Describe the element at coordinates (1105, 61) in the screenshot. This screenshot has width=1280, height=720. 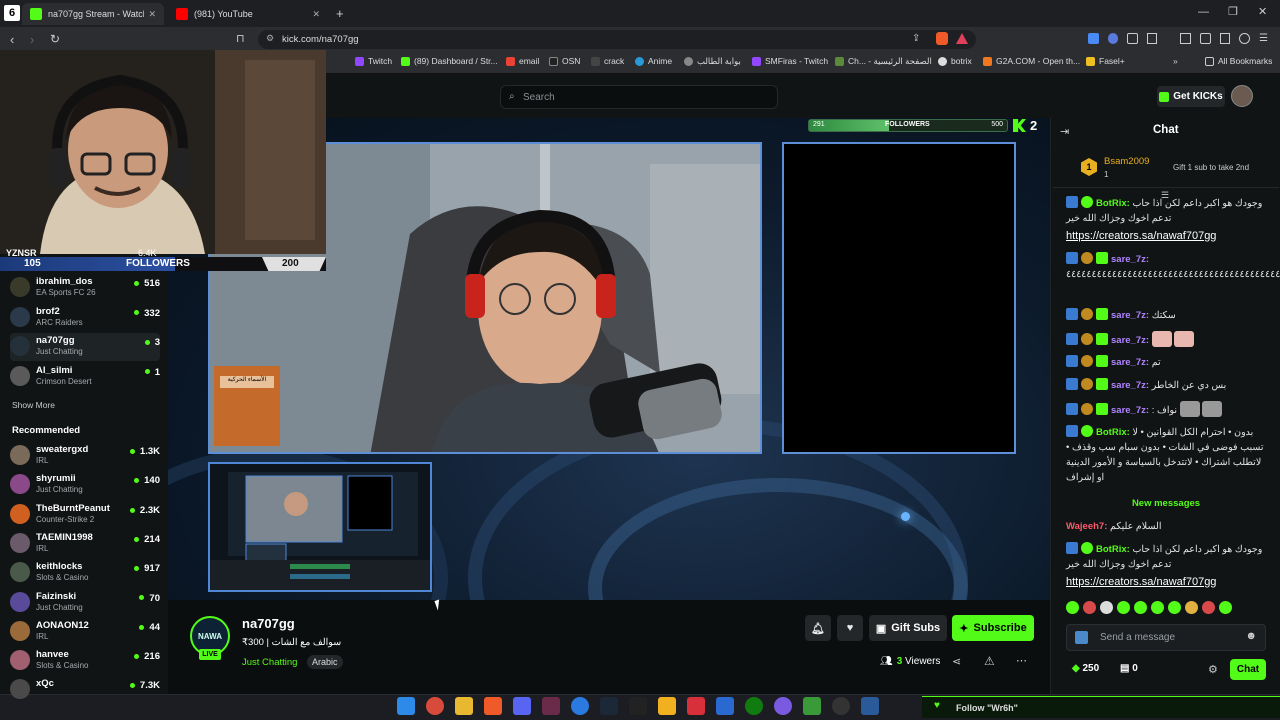
I see `bookmark-item: Fasel+` at that location.